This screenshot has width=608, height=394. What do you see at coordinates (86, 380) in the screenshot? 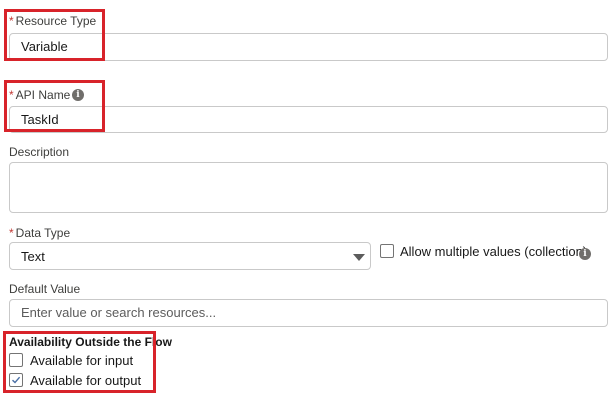
I see `available-for-output-label: Available for output` at bounding box center [86, 380].